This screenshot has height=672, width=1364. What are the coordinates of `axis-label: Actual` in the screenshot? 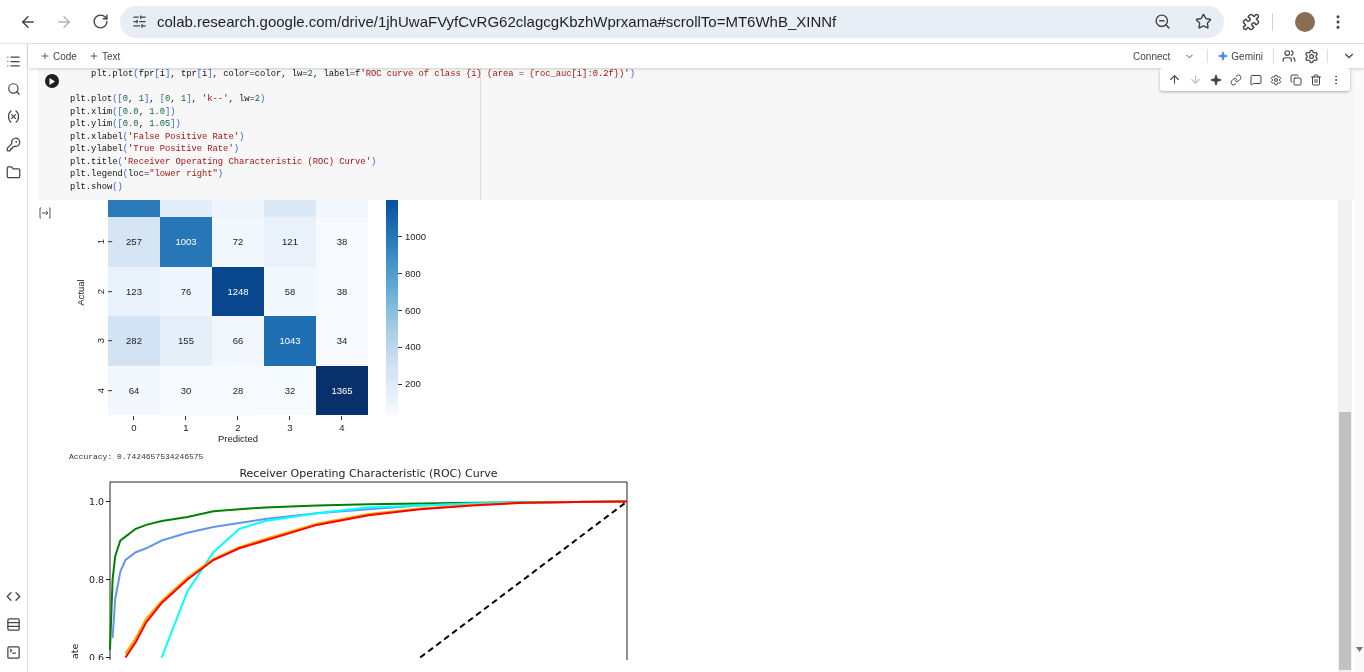 It's located at (80, 292).